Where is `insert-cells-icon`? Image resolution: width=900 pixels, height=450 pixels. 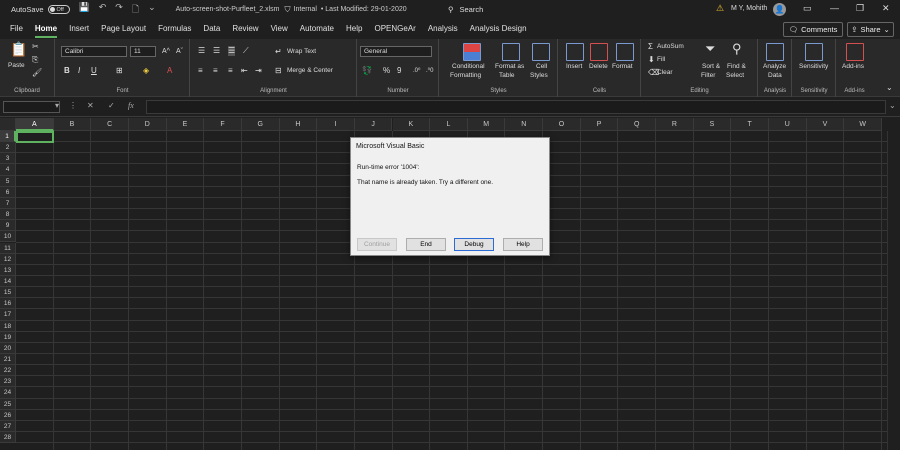
insert-cells-icon is located at coordinates (575, 52).